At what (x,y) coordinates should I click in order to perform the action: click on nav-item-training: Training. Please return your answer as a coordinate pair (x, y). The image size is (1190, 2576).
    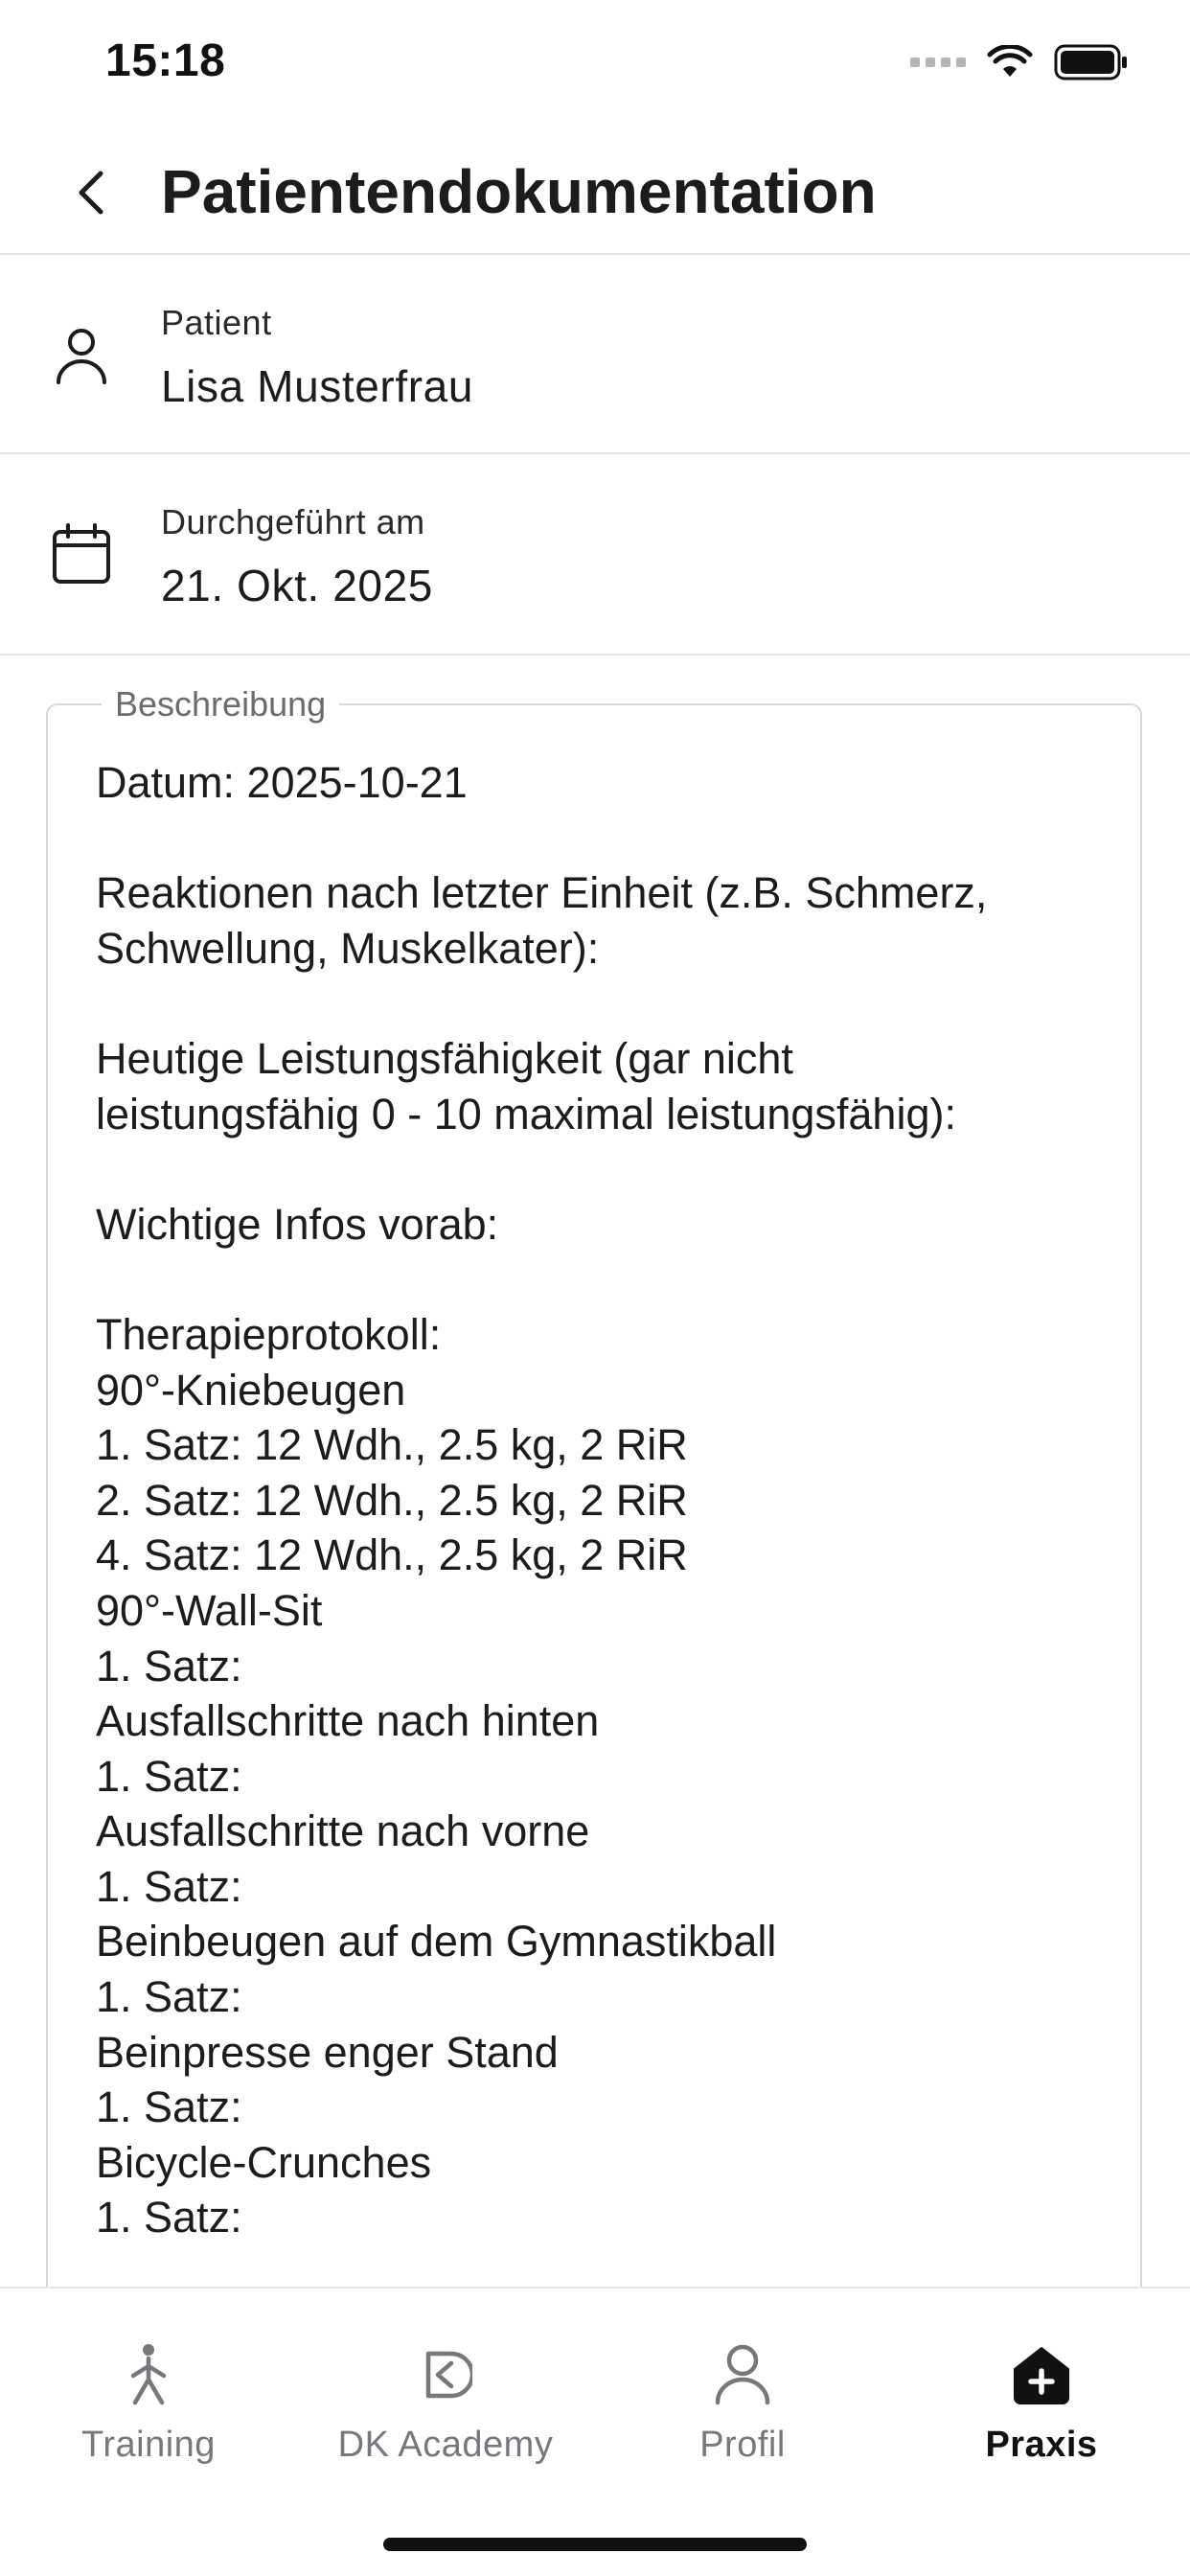
    Looking at the image, I should click on (148, 2413).